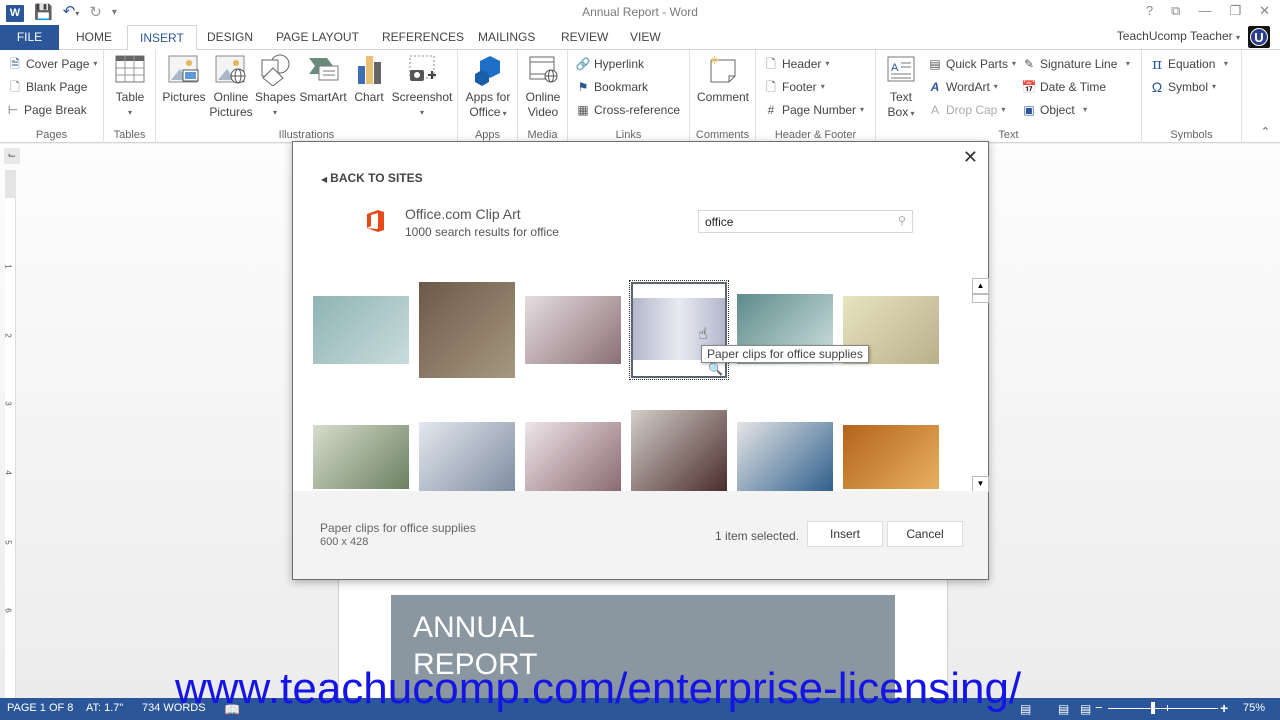 This screenshot has width=1280, height=720. What do you see at coordinates (815, 135) in the screenshot?
I see `group-label-header-footer: Header & Footer` at bounding box center [815, 135].